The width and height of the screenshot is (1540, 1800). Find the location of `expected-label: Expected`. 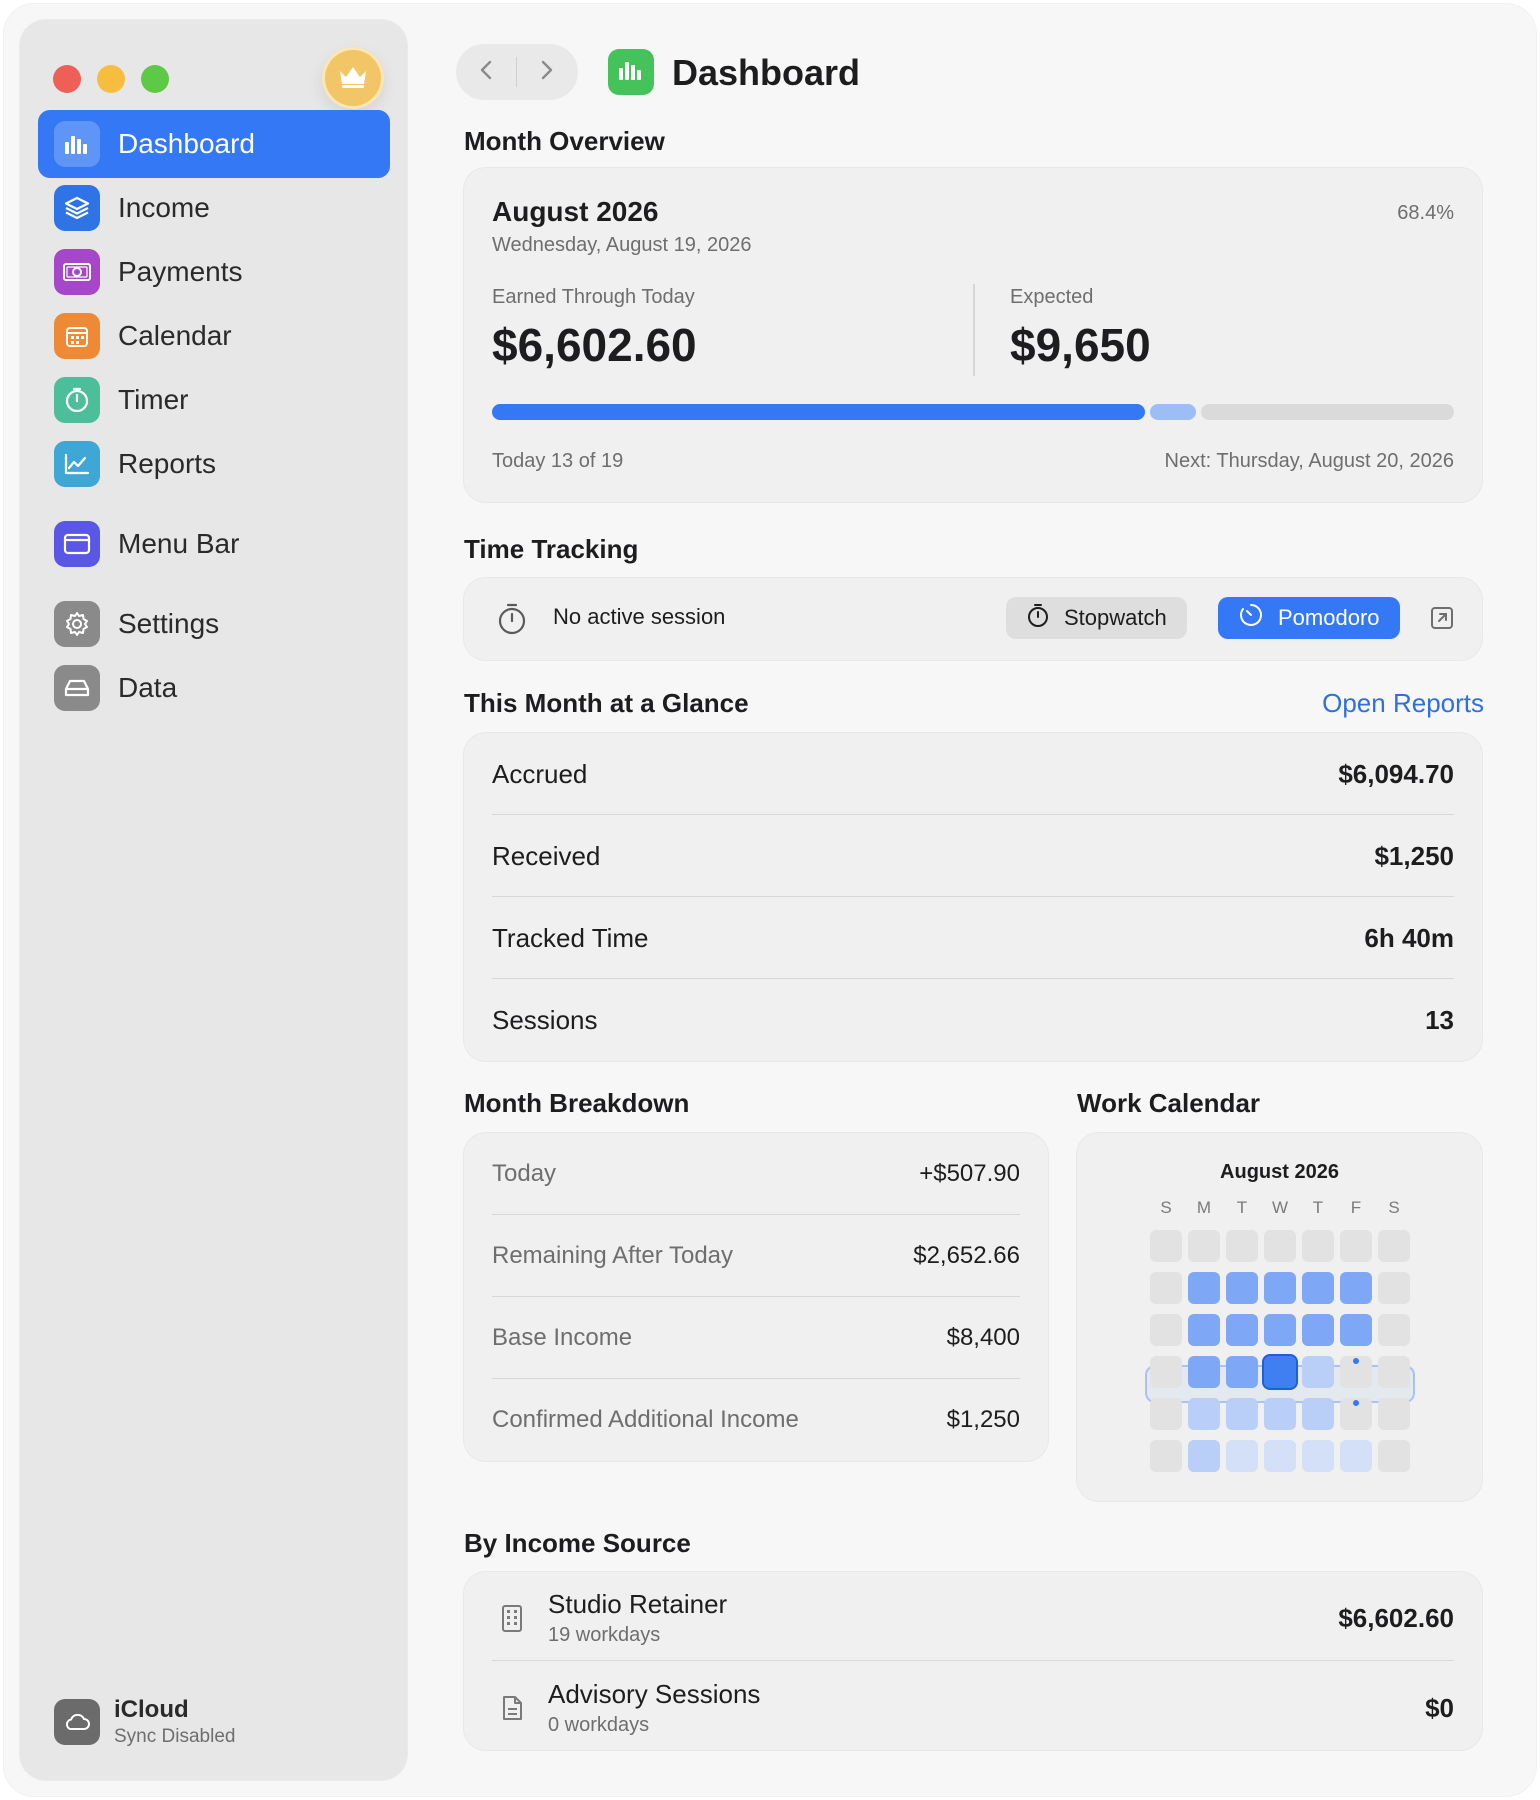

expected-label: Expected is located at coordinates (1052, 297).